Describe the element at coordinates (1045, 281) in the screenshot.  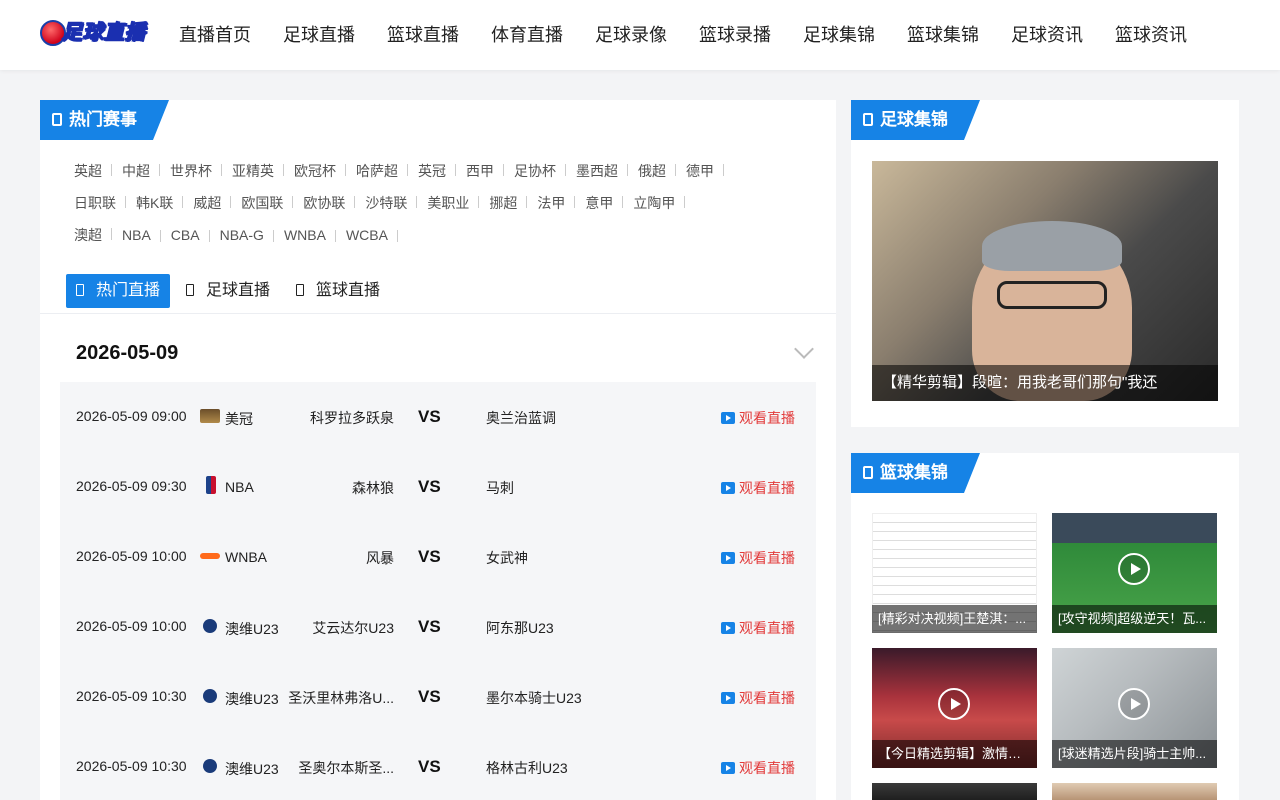
I see `featured-video: 【精华剪辑】段暄：用我老哥们那句"我还` at that location.